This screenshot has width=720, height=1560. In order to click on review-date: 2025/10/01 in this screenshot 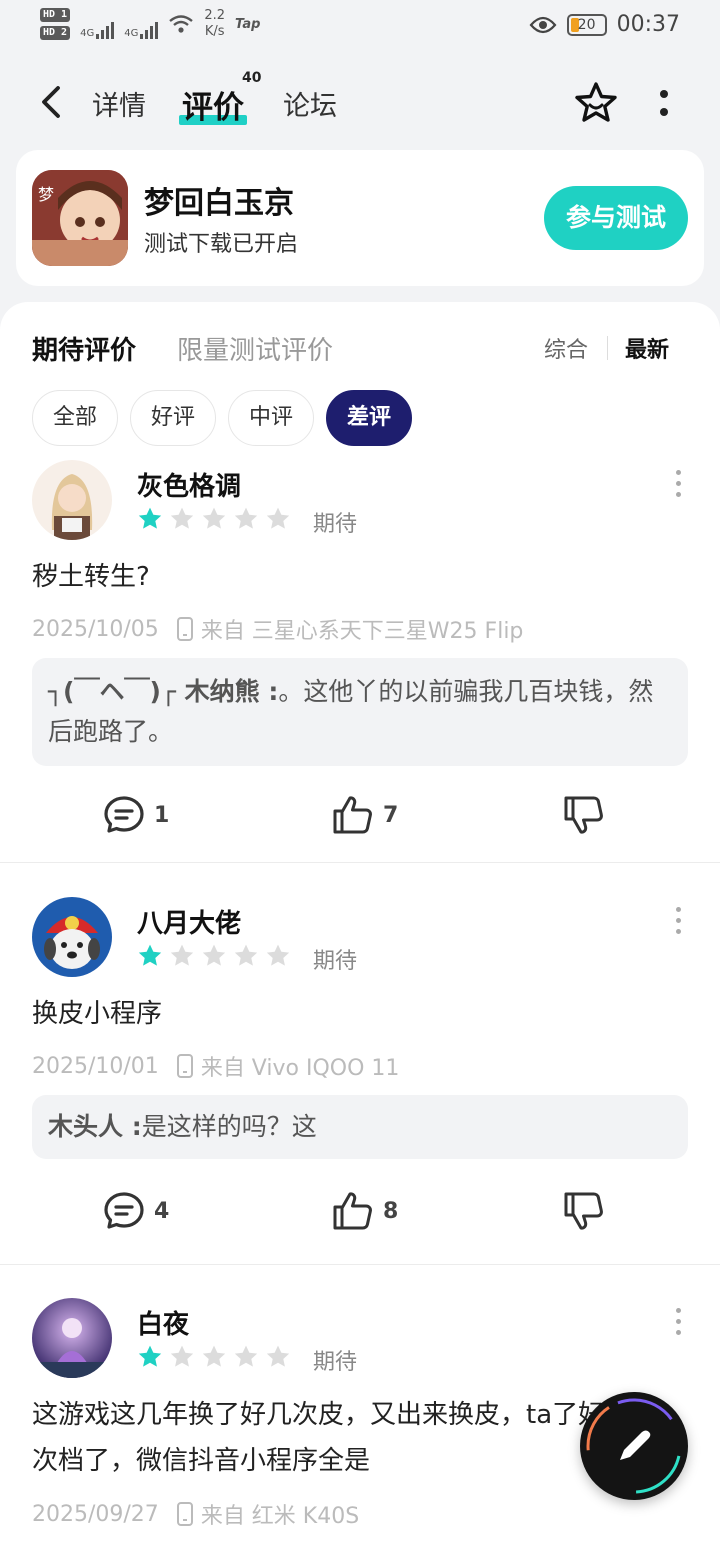, I will do `click(95, 1066)`.